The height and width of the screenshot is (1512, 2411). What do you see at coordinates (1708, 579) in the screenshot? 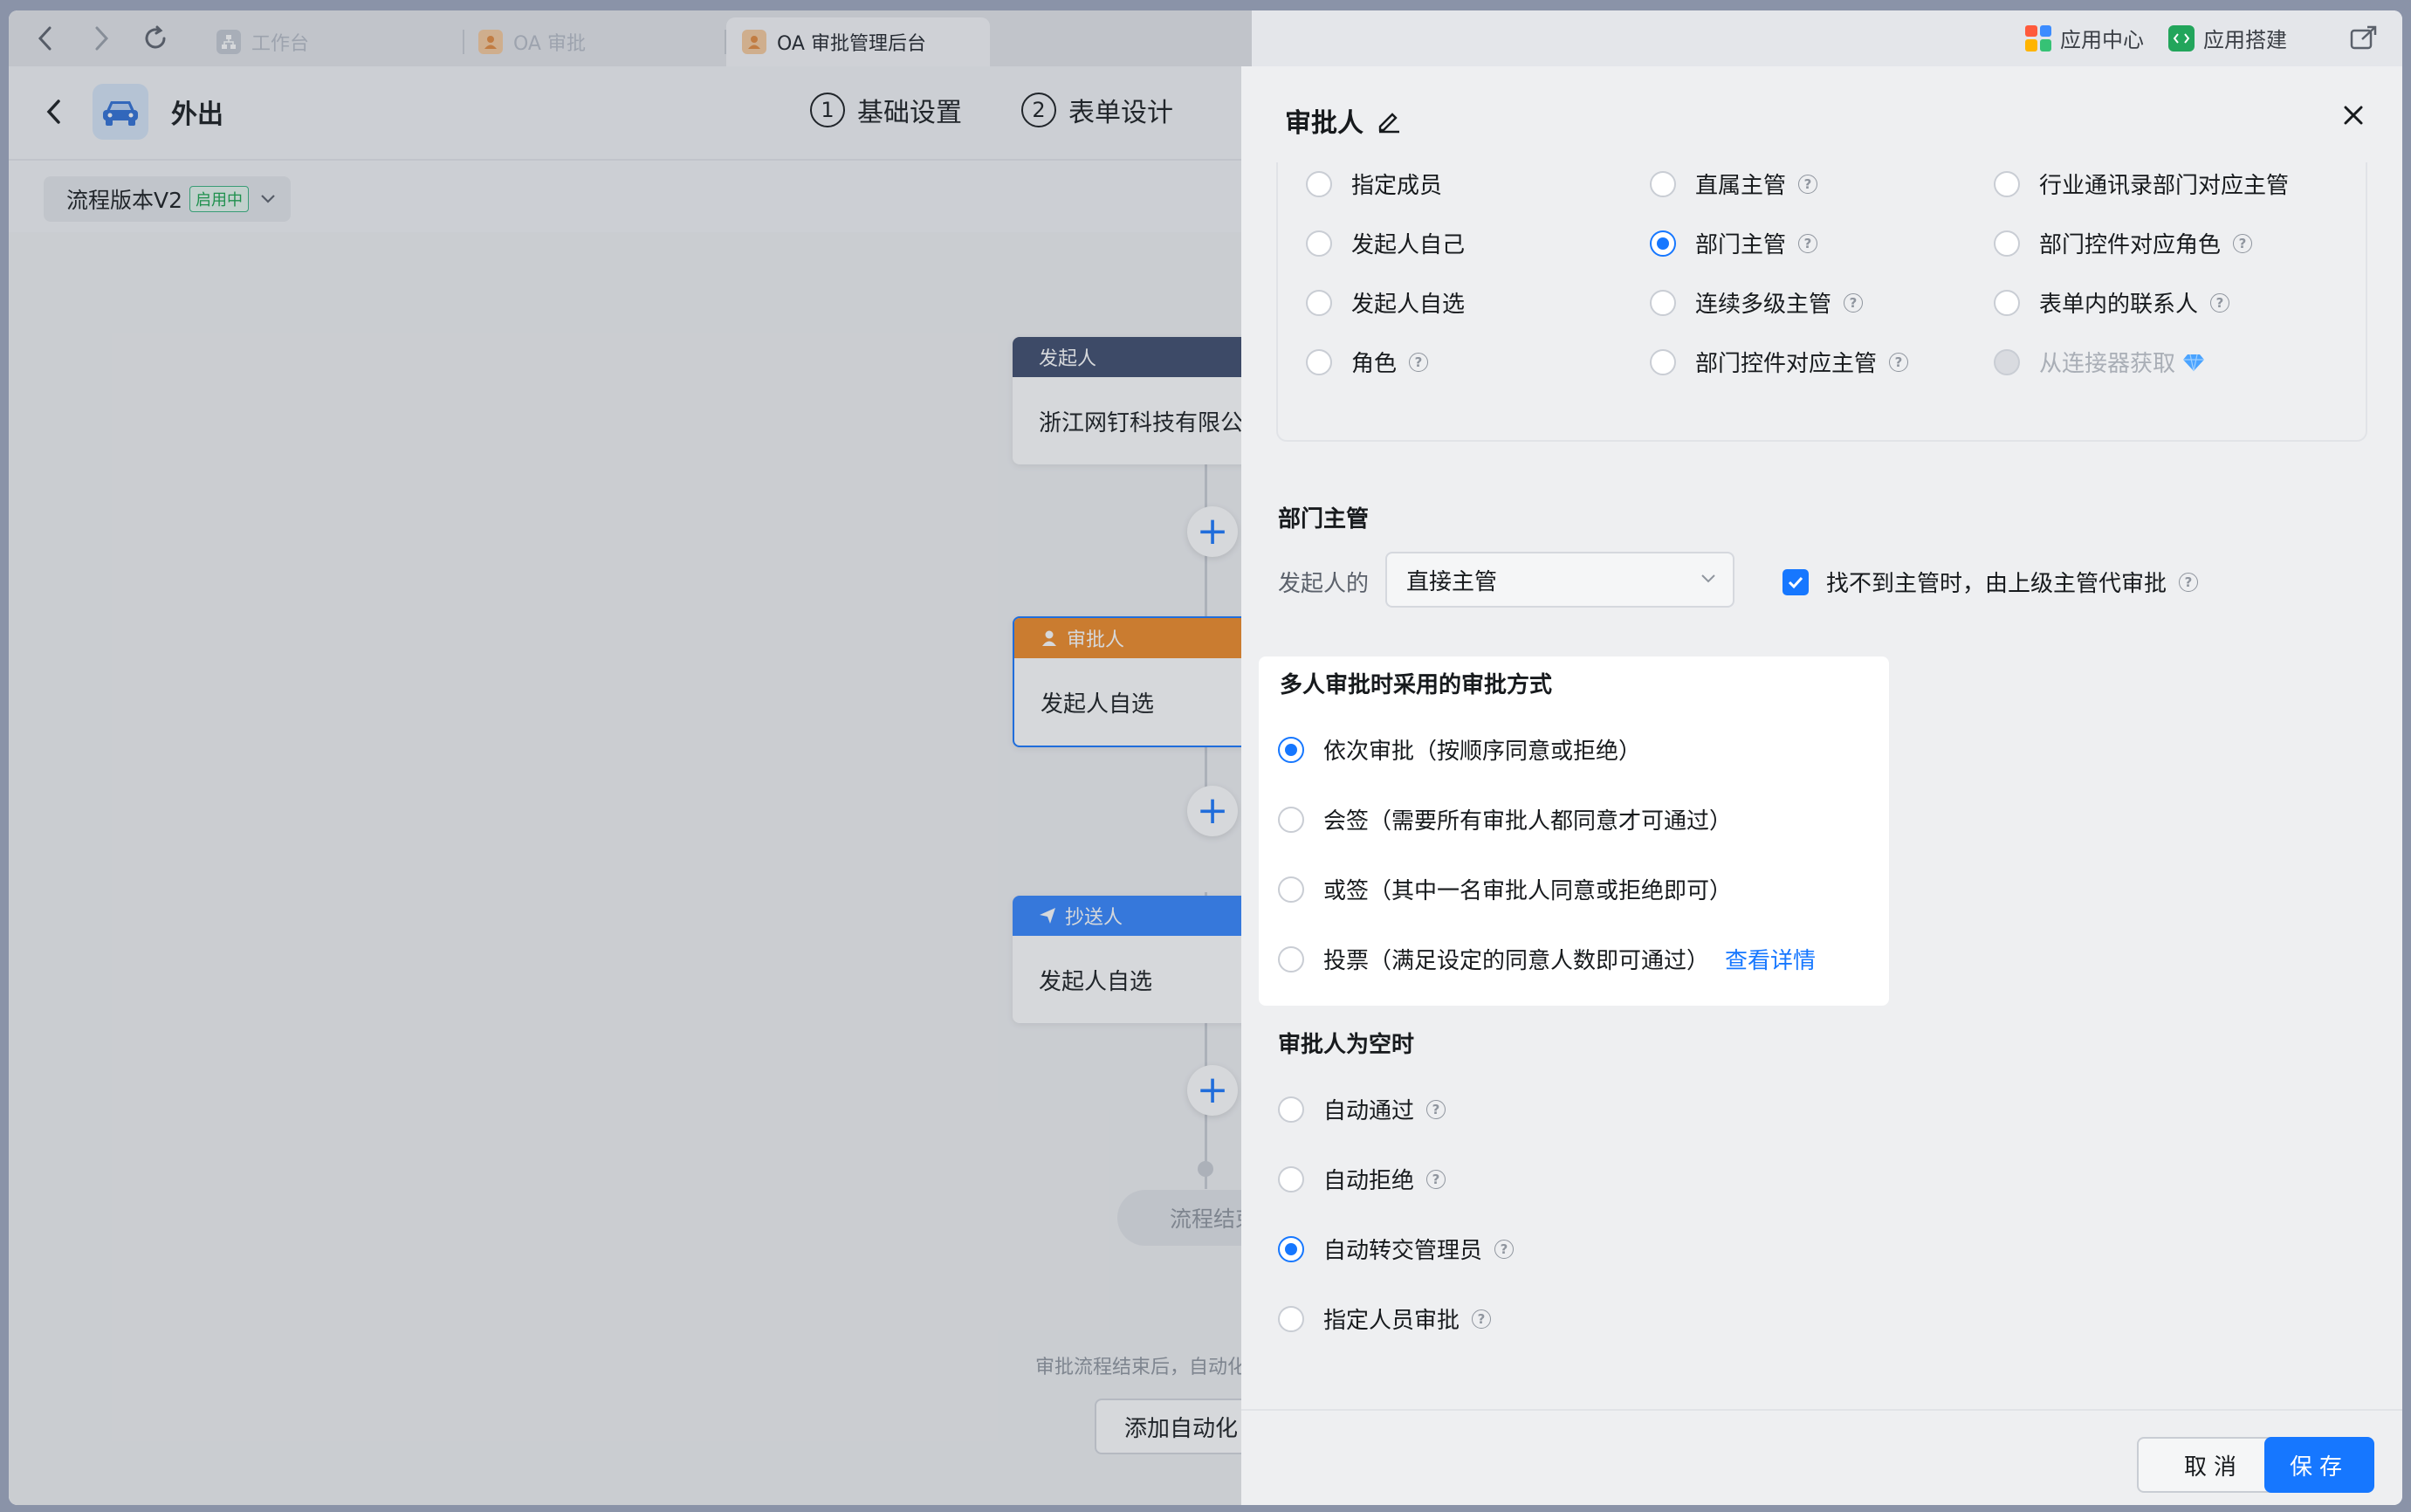
I see `chevron-down-icon` at bounding box center [1708, 579].